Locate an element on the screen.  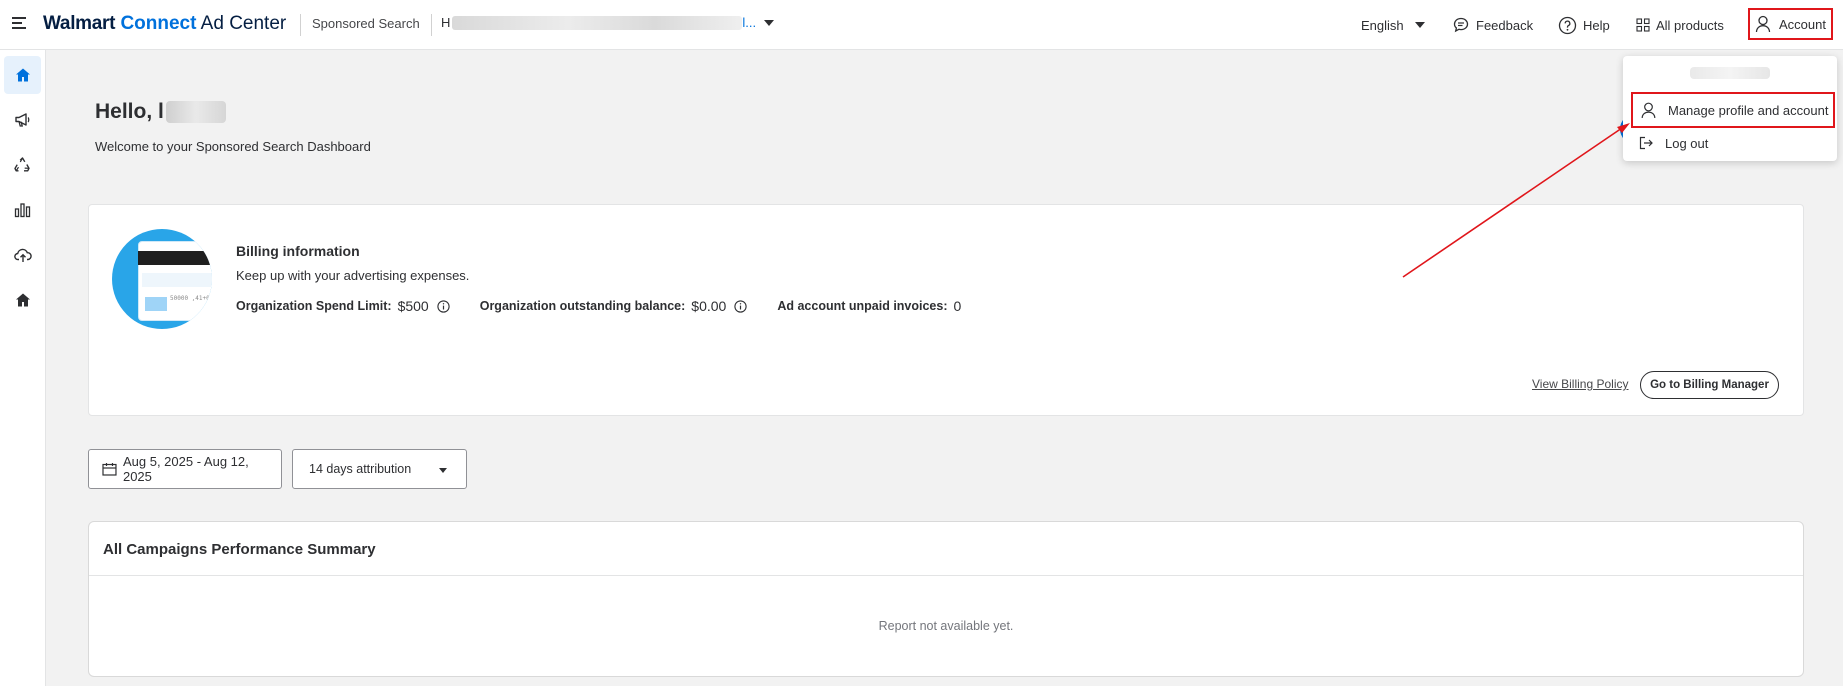
credit-card-illustration: 50000 ,41+0 is located at coordinates (162, 279).